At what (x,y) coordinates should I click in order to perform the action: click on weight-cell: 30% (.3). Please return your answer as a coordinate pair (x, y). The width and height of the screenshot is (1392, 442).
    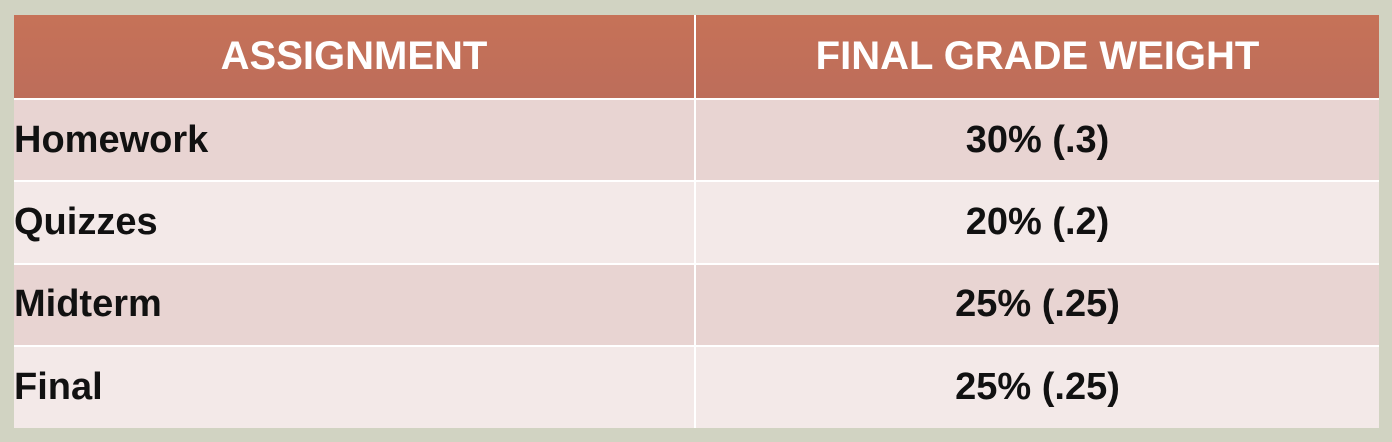
    Looking at the image, I should click on (1036, 140).